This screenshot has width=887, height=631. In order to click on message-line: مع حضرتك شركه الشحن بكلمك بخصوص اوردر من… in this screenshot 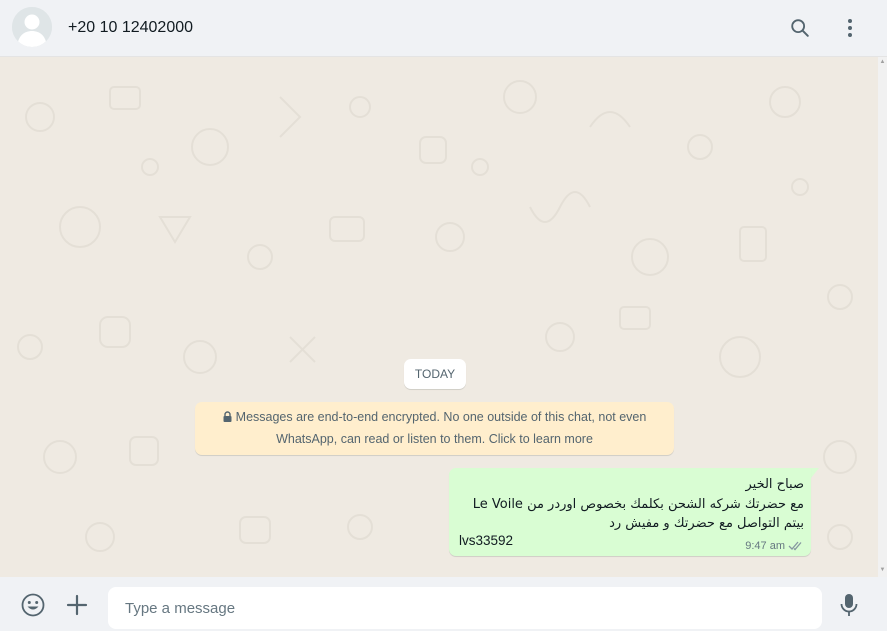, I will do `click(638, 504)`.